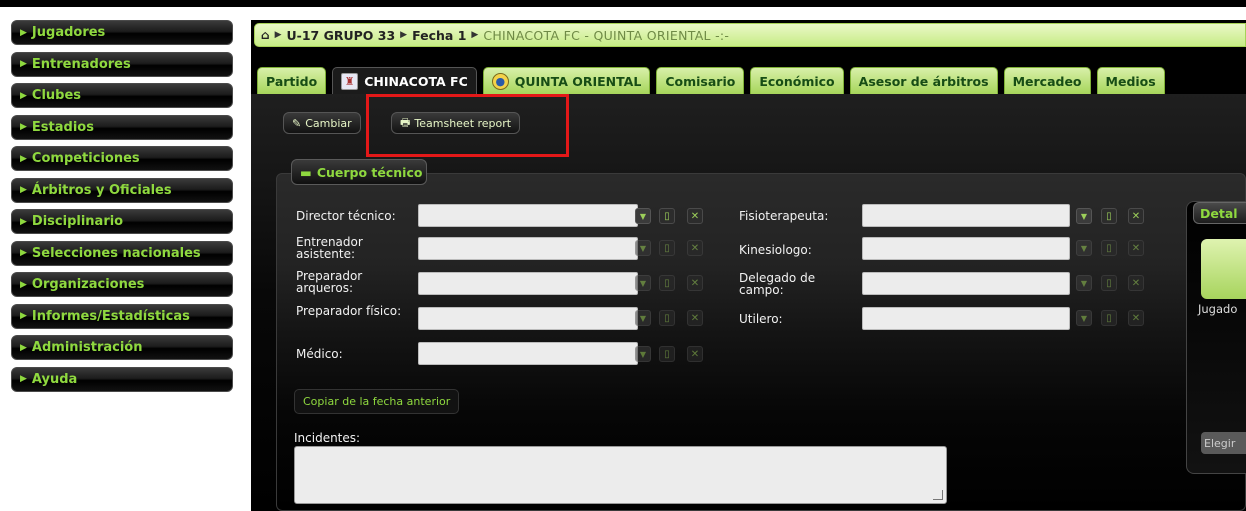 This screenshot has width=1246, height=511. I want to click on breadcrumb-group: U-17 GRUPO 33, so click(341, 35).